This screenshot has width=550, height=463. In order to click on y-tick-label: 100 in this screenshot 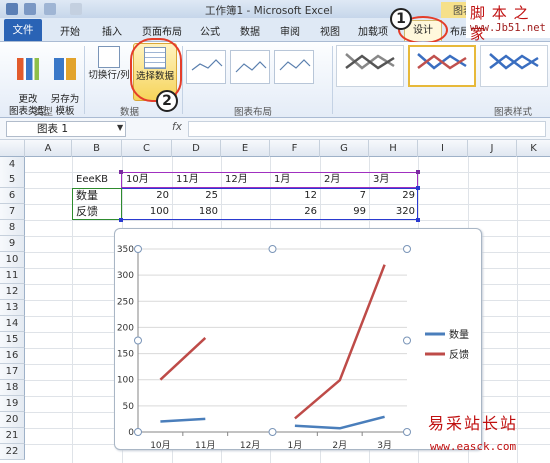, I will do `click(125, 381)`.